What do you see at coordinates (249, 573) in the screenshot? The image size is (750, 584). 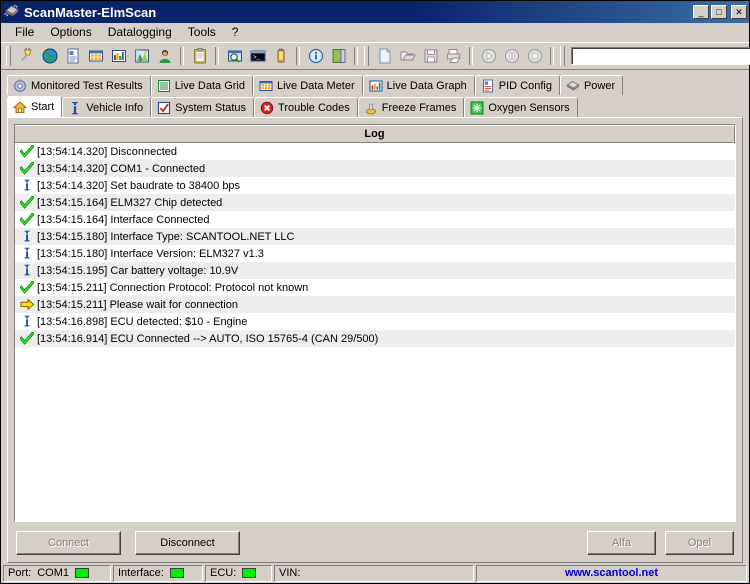 I see `ecu-led-indicator` at bounding box center [249, 573].